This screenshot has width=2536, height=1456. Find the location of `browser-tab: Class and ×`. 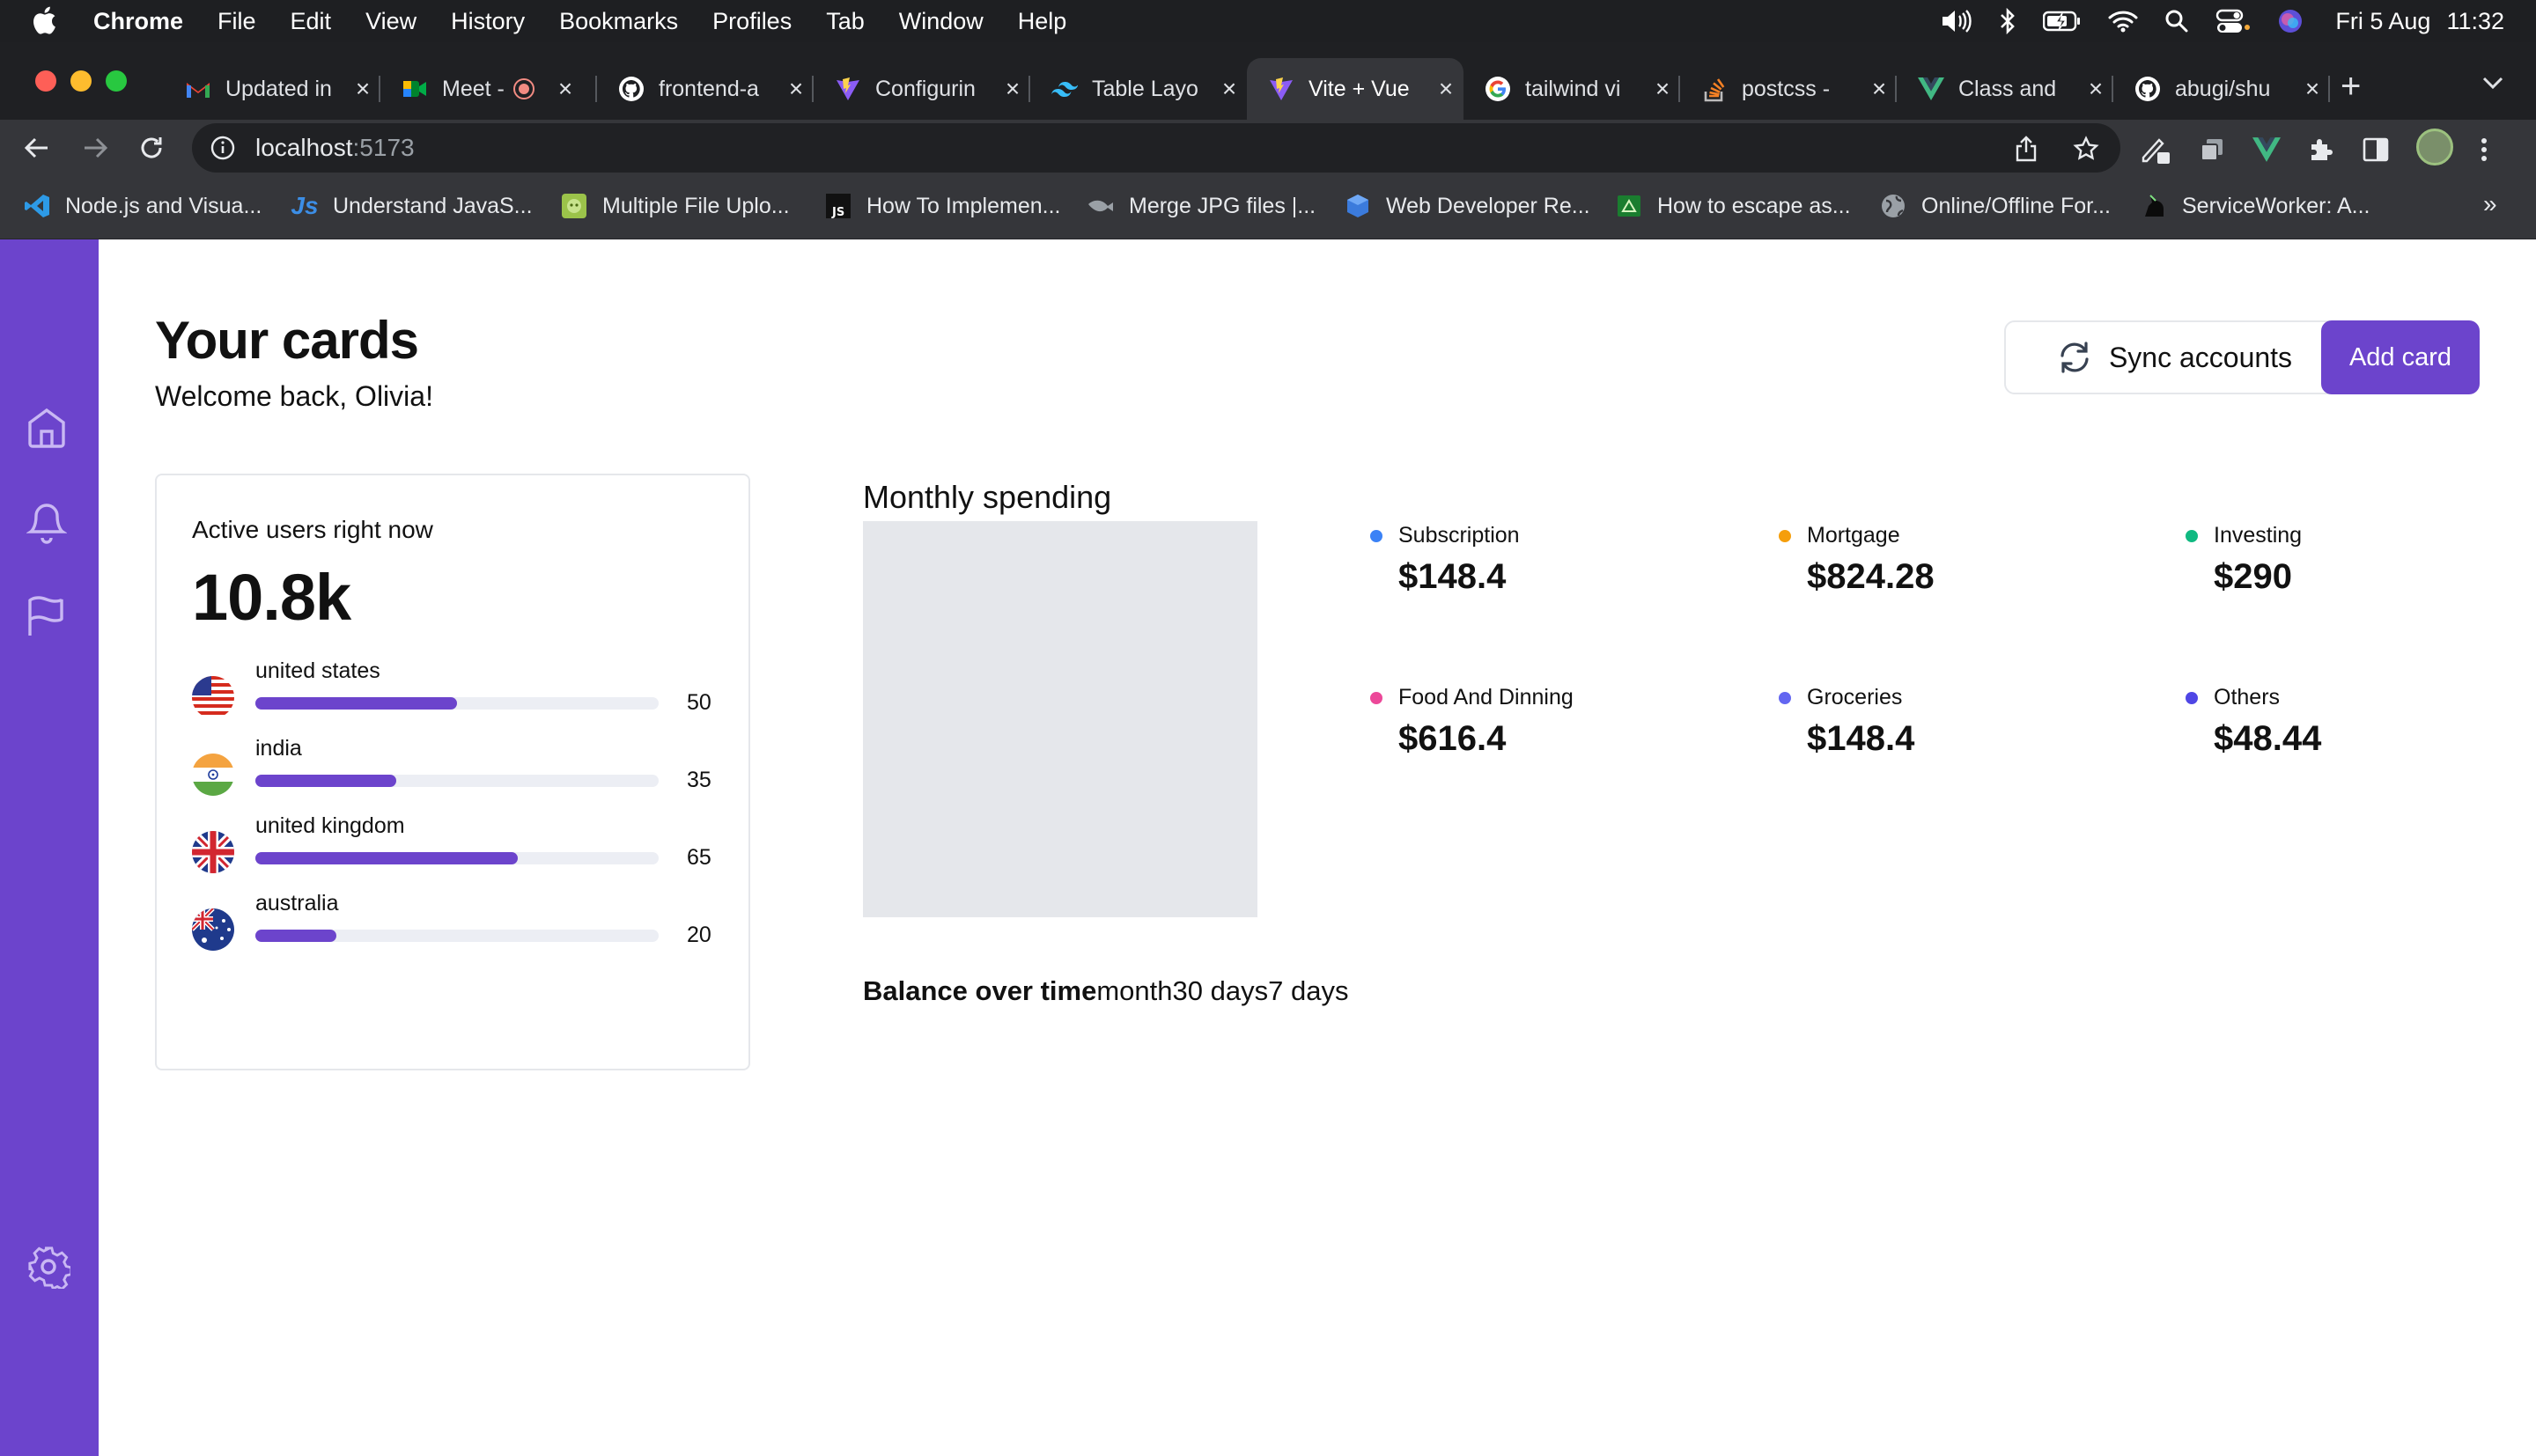

browser-tab: Class and × is located at coordinates (2005, 89).